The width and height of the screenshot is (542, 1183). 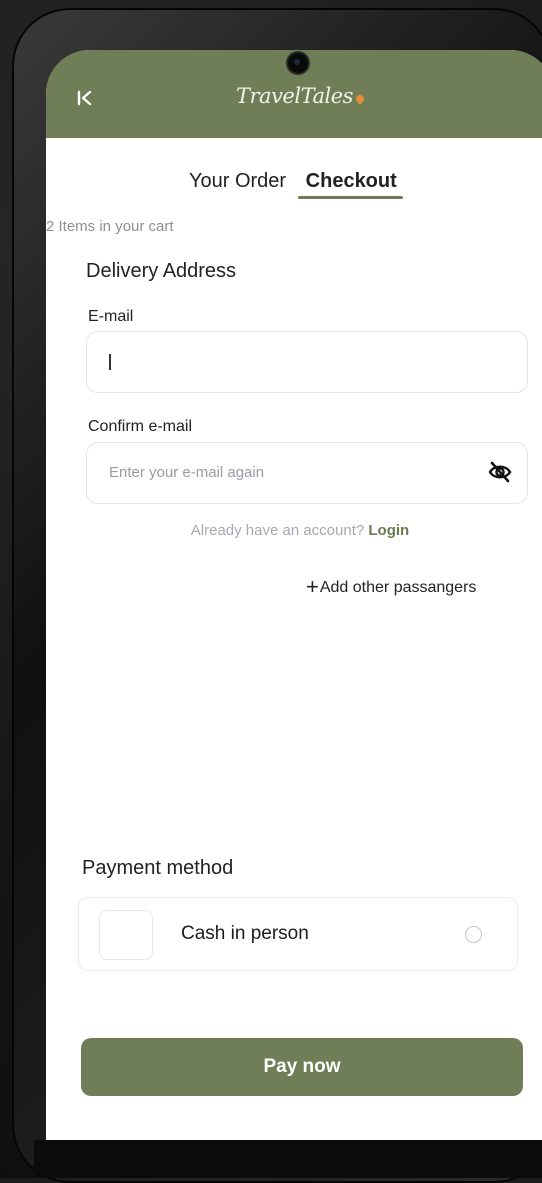 I want to click on payment-option-radio, so click(x=473, y=934).